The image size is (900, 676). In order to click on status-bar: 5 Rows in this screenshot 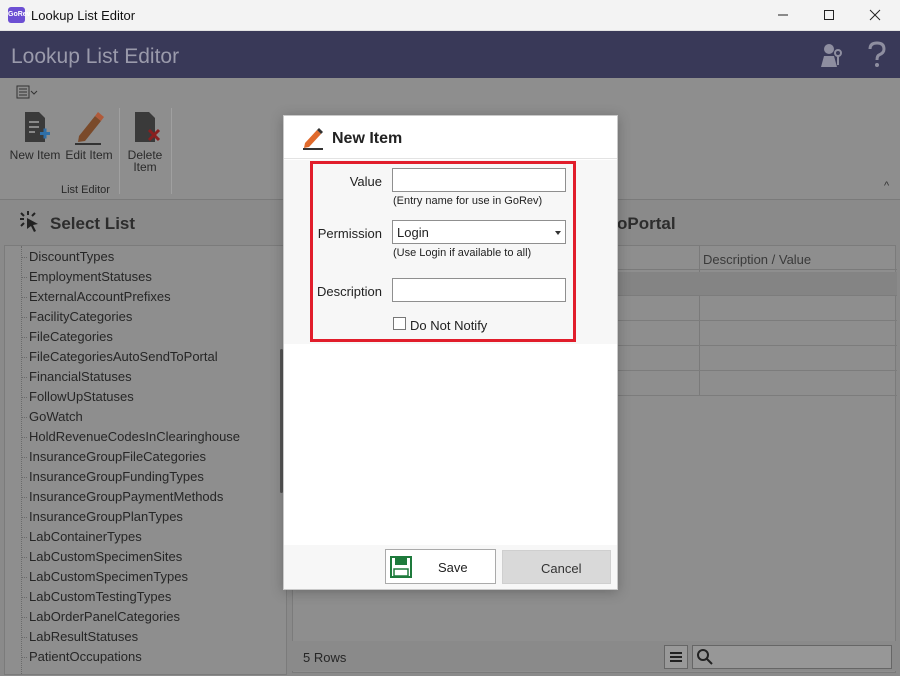, I will do `click(594, 656)`.